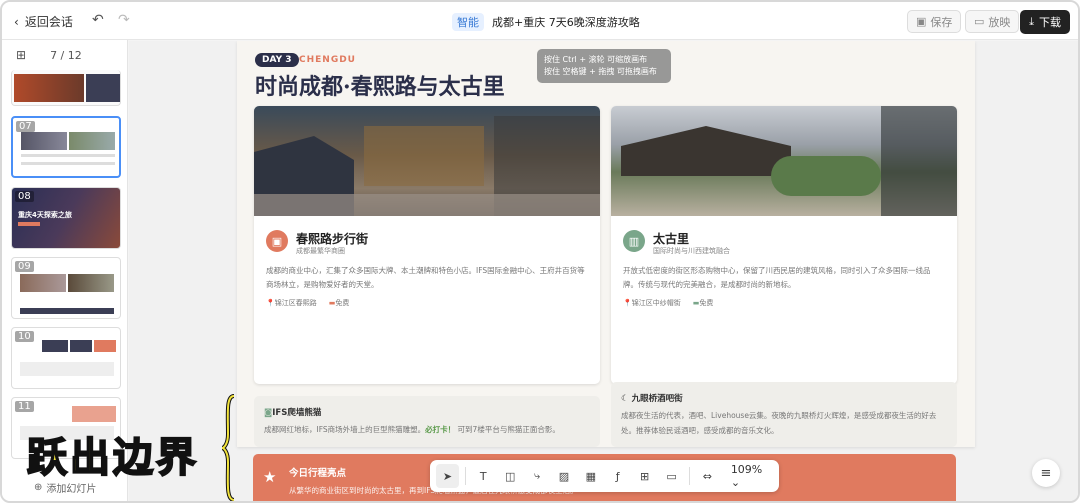  I want to click on present-icon: ▭, so click(979, 21).